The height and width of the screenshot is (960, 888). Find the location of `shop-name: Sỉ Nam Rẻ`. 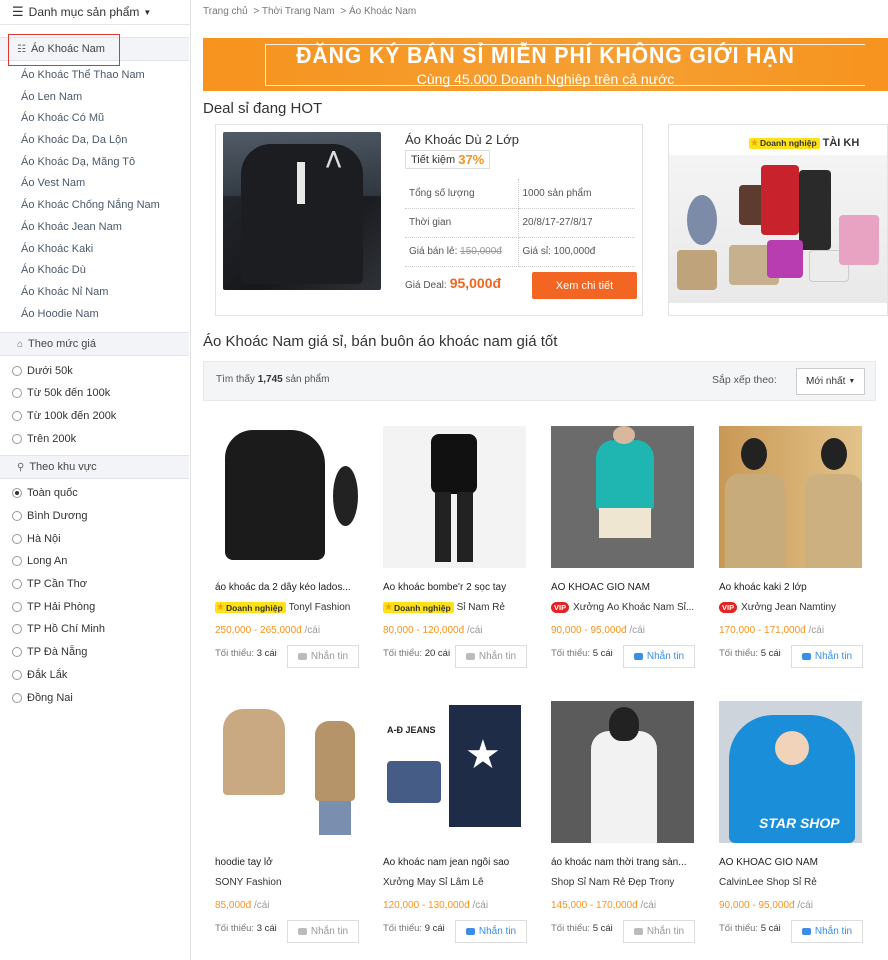

shop-name: Sỉ Nam Rẻ is located at coordinates (481, 607).